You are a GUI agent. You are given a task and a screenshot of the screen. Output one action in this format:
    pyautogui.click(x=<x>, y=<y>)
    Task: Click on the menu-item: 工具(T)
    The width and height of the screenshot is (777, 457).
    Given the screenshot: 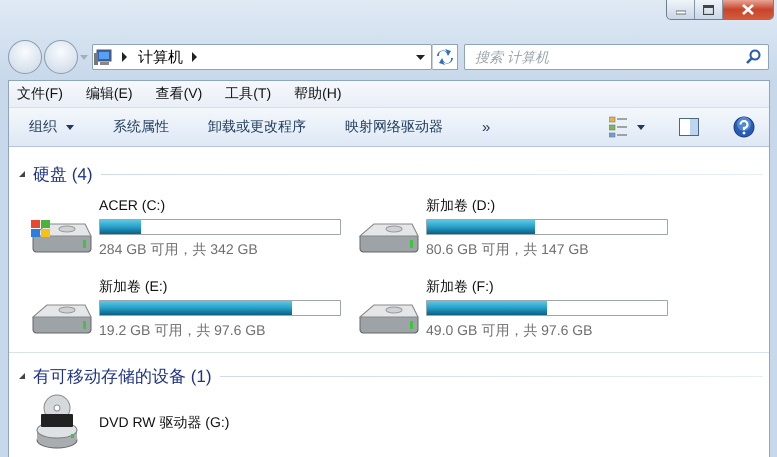 What is the action you would take?
    pyautogui.click(x=253, y=94)
    